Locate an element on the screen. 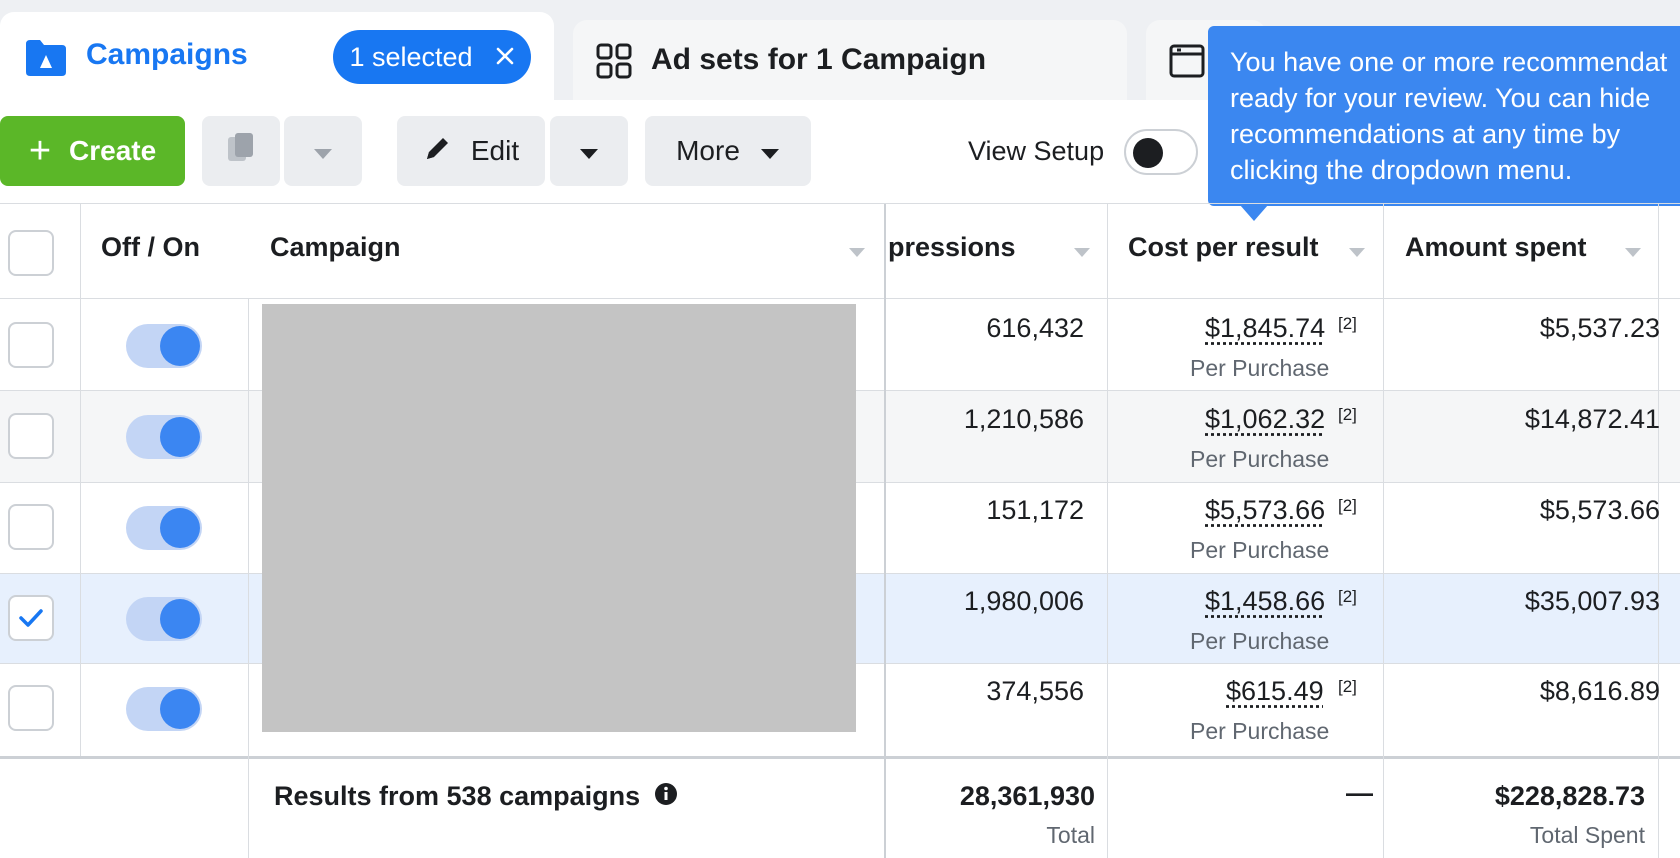  cost-per-result-value: $1,062.32 is located at coordinates (1265, 419).